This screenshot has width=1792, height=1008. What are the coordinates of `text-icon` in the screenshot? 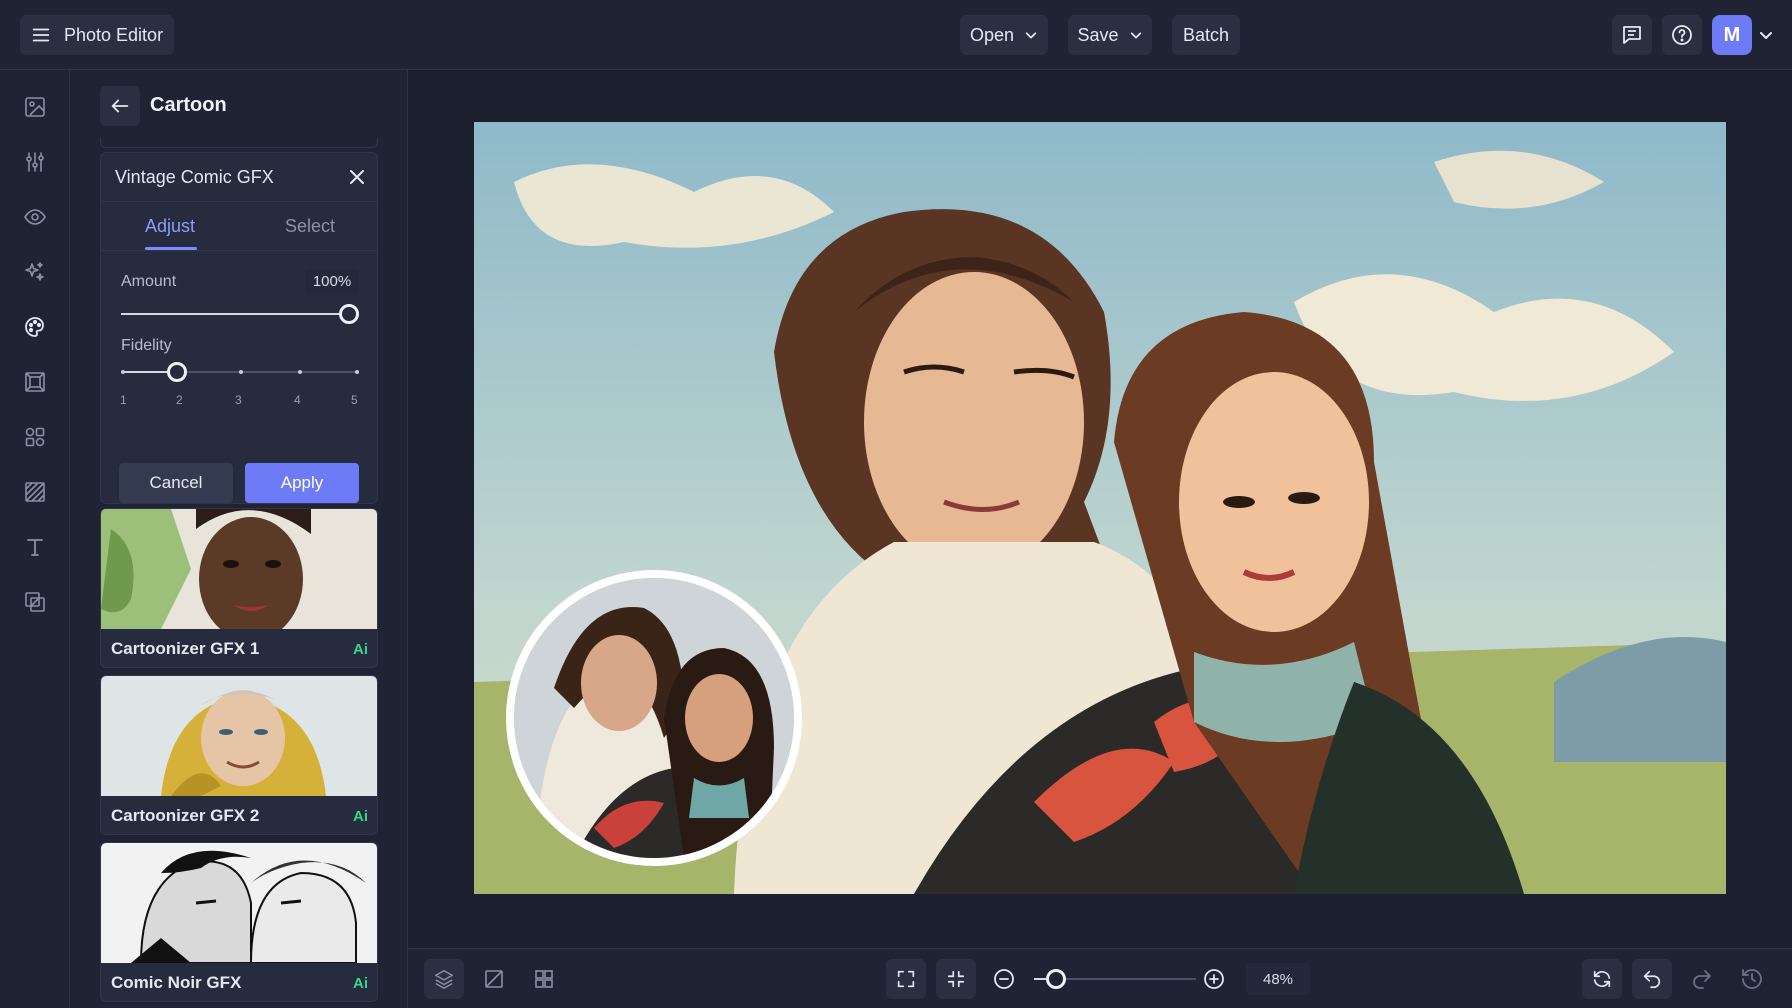 It's located at (35, 547).